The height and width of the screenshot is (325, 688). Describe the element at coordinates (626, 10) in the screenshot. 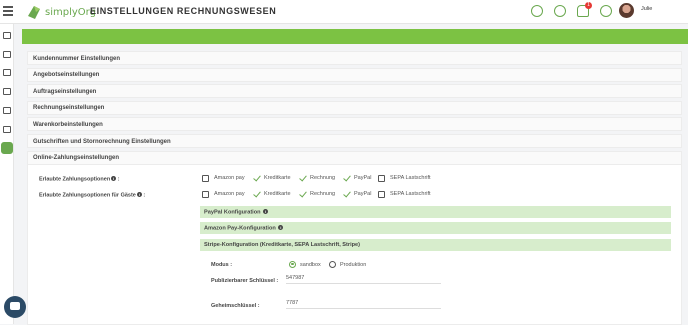

I see `avatar` at that location.